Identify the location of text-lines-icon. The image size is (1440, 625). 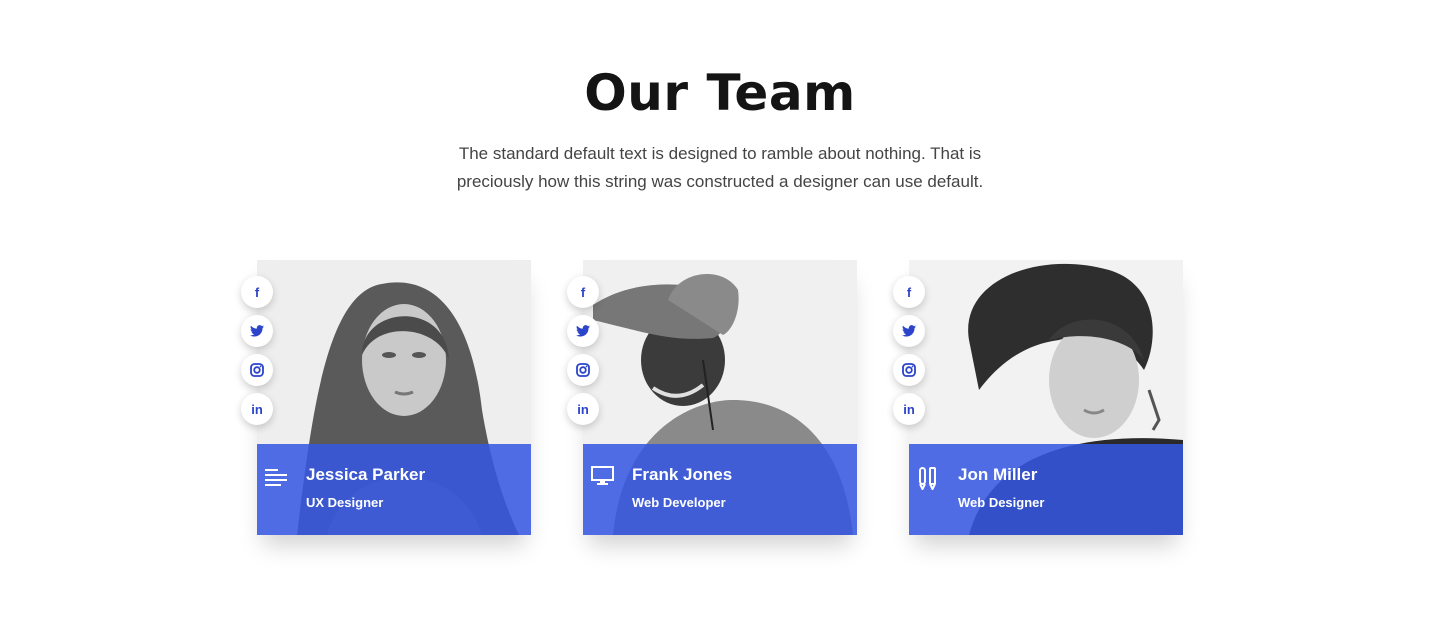
(277, 476).